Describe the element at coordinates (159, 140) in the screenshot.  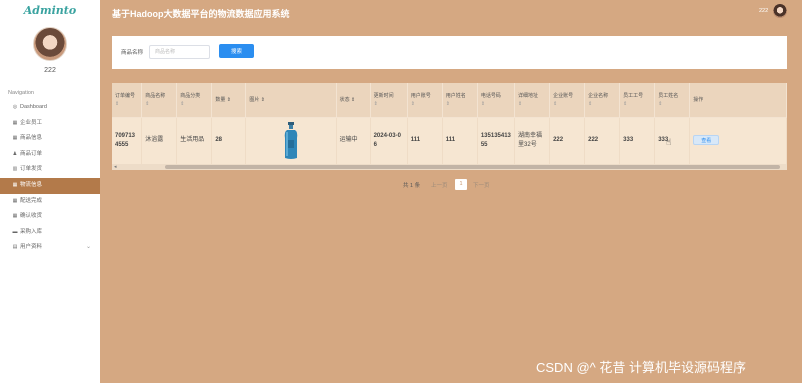
I see `cell-product-name: 沐浴露` at that location.